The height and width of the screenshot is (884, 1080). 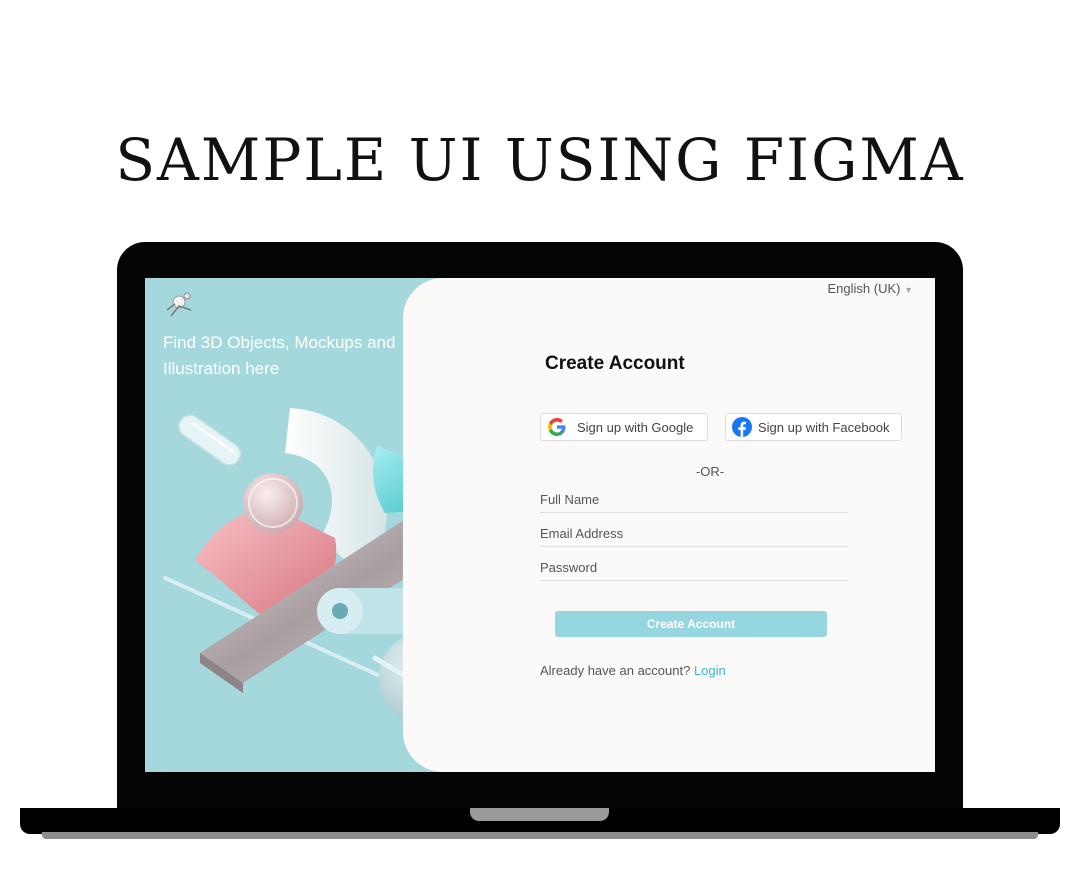 What do you see at coordinates (824, 427) in the screenshot?
I see `facebook-signup-label: Sign up with Facebook` at bounding box center [824, 427].